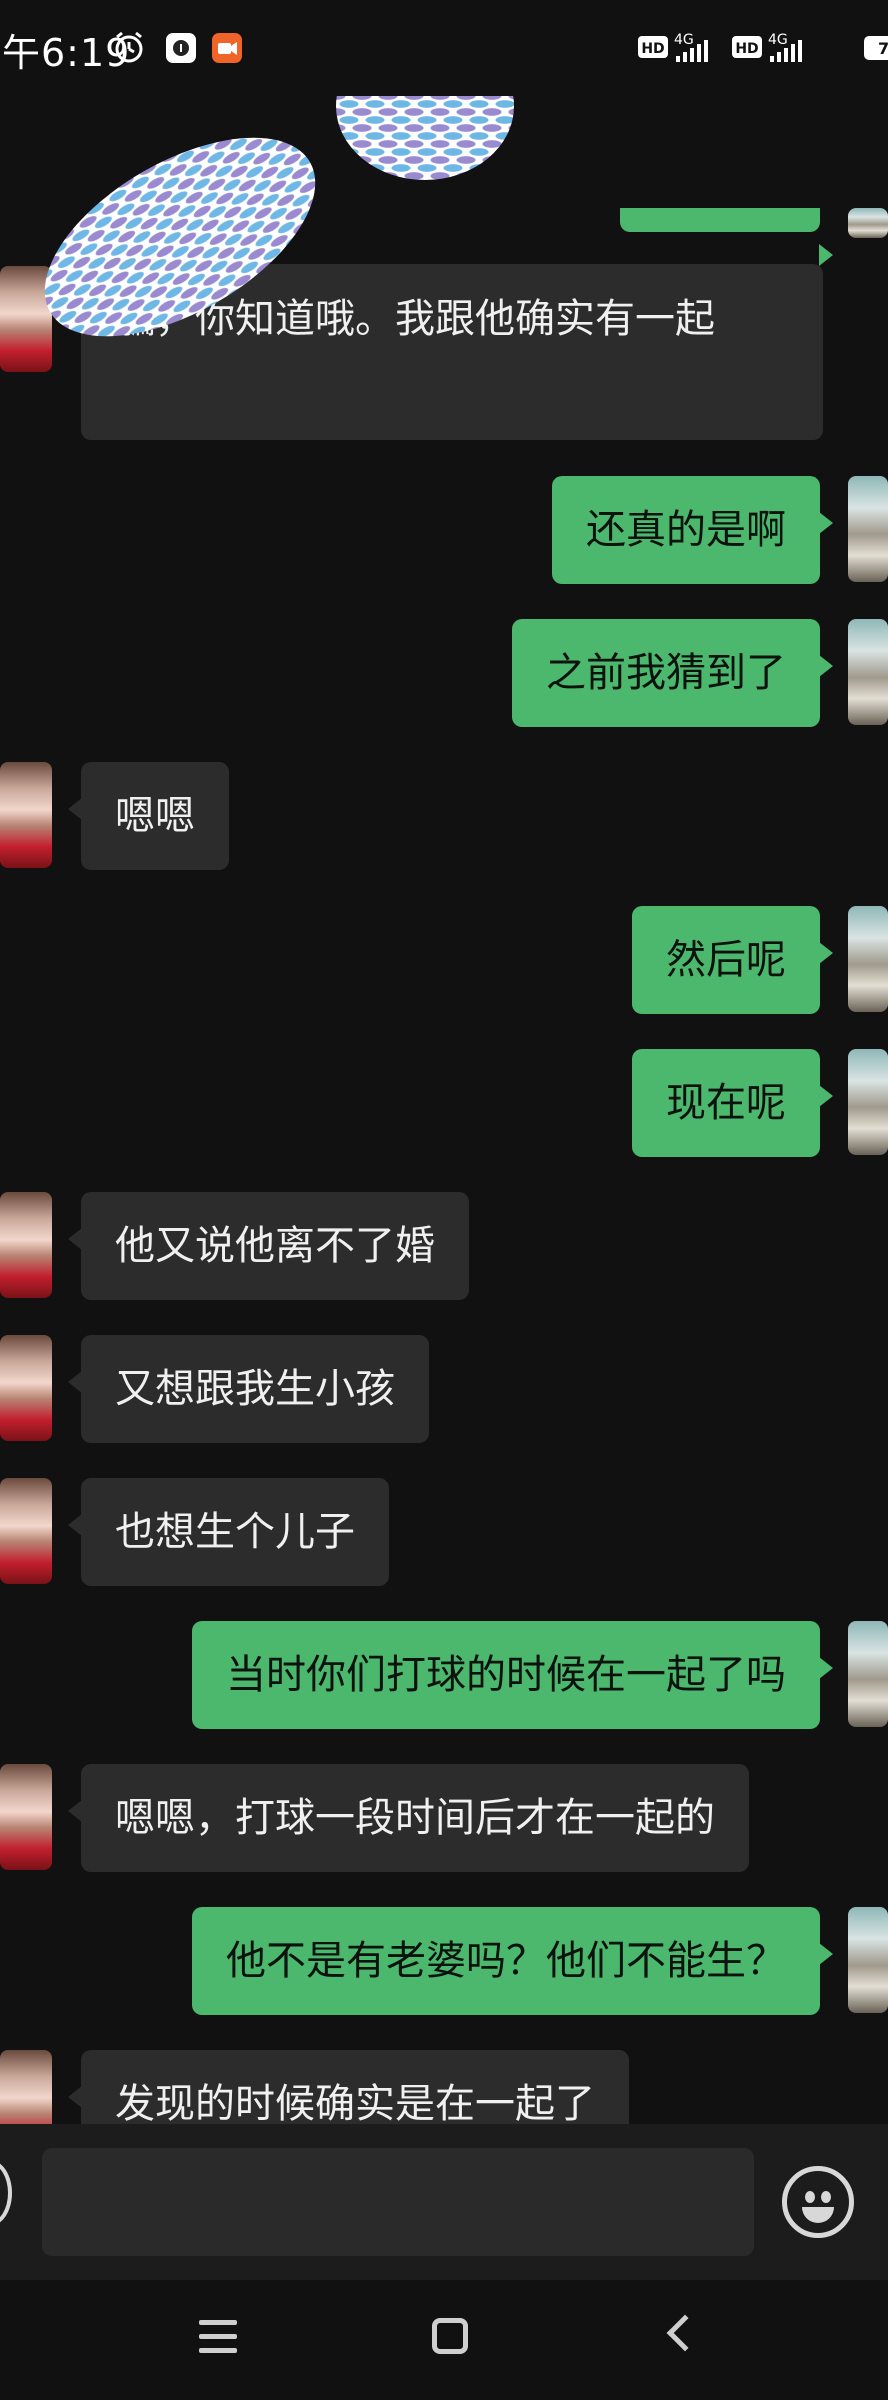 The image size is (888, 2400). I want to click on input-bar, so click(444, 2202).